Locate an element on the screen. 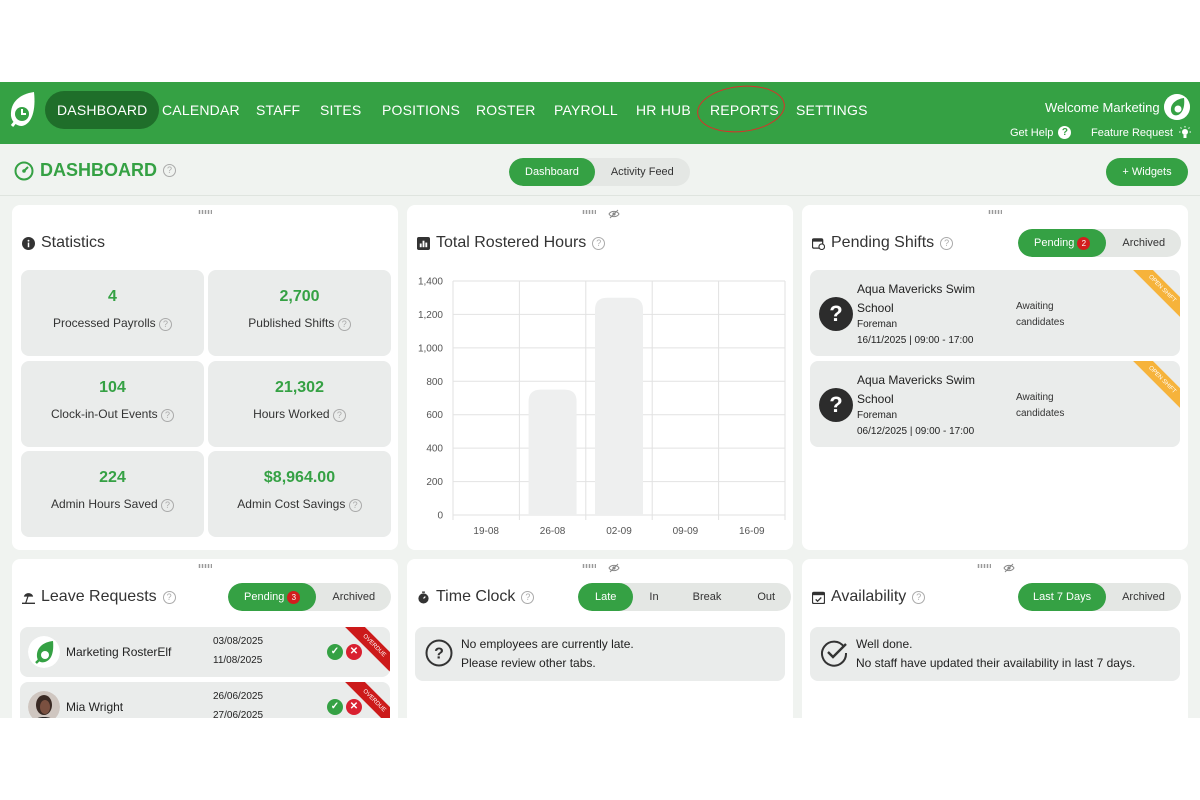 Image resolution: width=1200 pixels, height=800 pixels. stat-label: Hours Worked ? is located at coordinates (299, 414).